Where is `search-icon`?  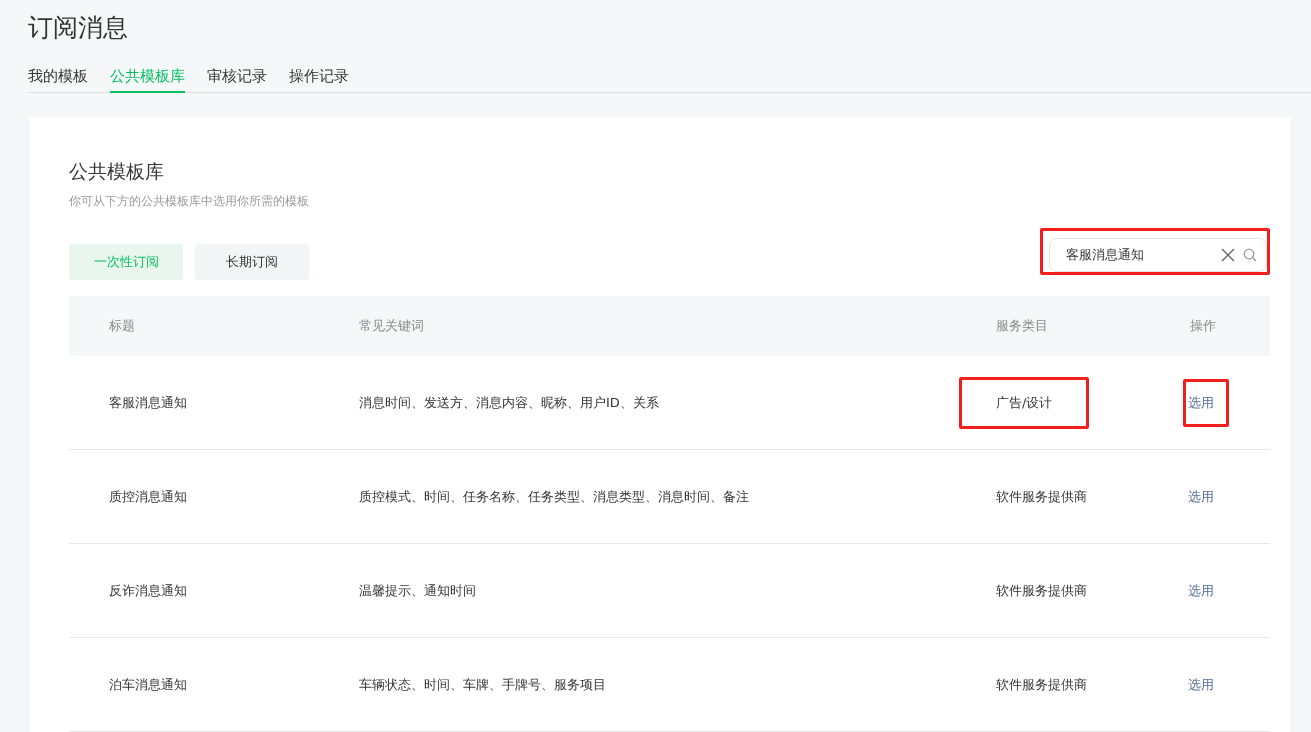
search-icon is located at coordinates (1250, 255).